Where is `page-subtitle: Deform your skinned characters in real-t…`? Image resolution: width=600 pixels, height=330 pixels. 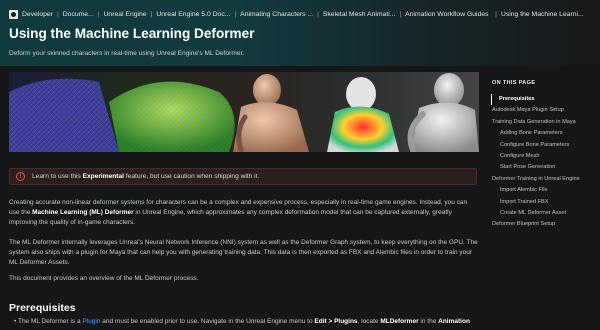 page-subtitle: Deform your skinned characters in real-t… is located at coordinates (127, 53).